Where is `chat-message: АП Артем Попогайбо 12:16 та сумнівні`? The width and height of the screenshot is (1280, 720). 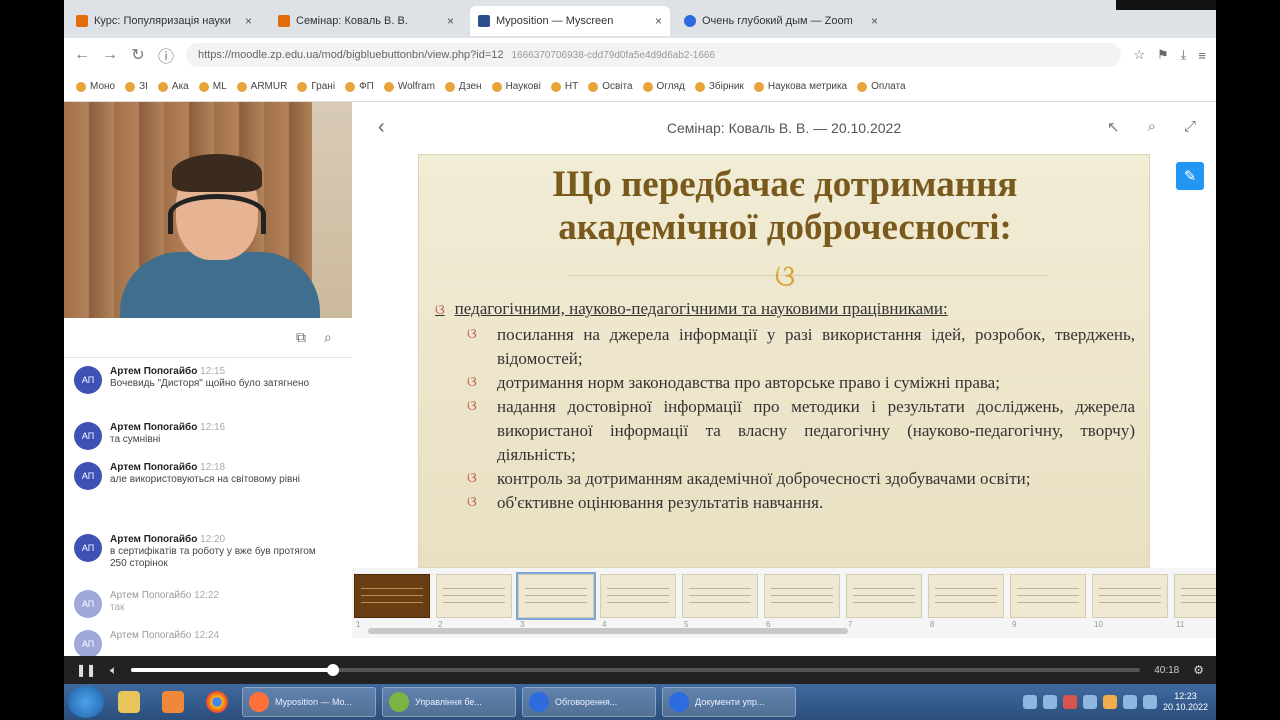
chat-message: АП Артем Попогайбо 12:16 та сумнівні is located at coordinates (204, 436).